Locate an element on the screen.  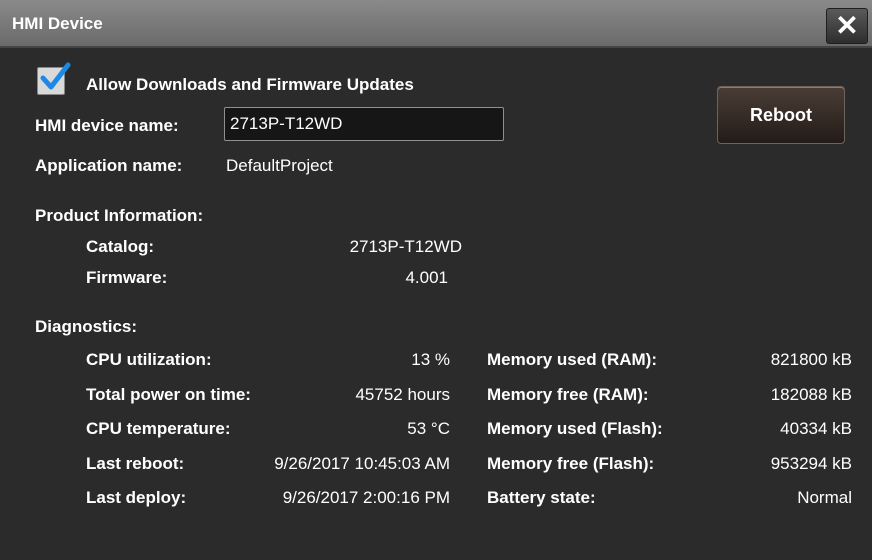
application-name-value: DefaultProject is located at coordinates (279, 165).